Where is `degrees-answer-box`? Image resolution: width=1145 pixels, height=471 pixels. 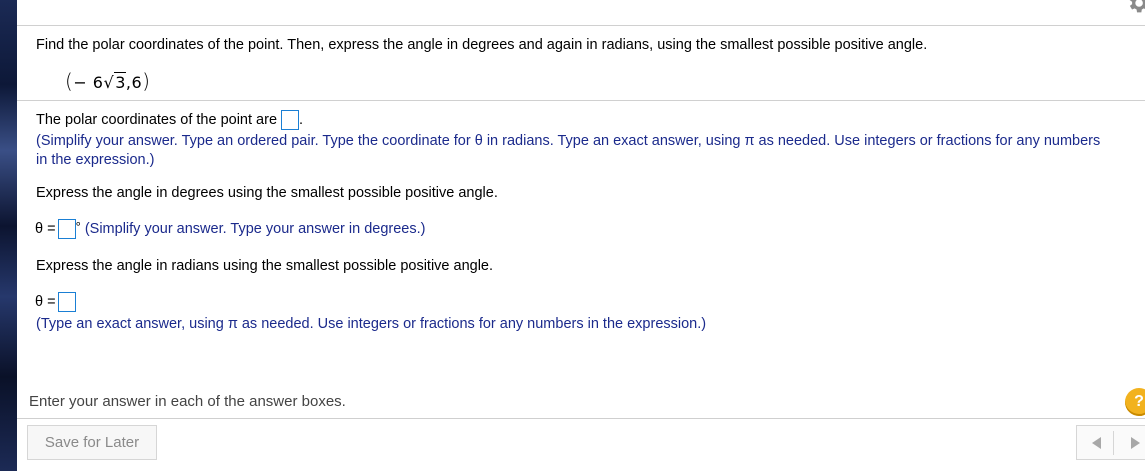 degrees-answer-box is located at coordinates (66, 229).